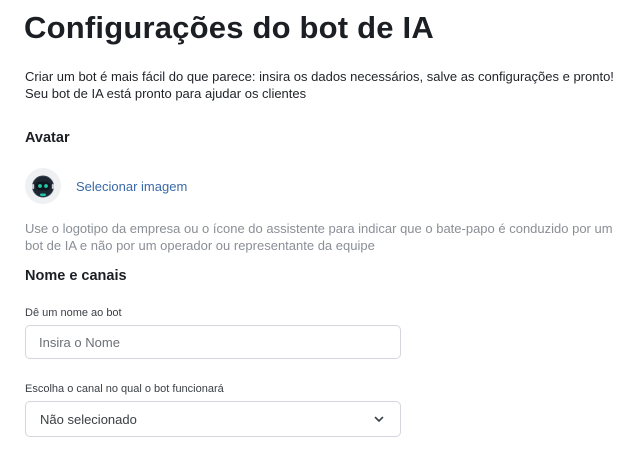 This screenshot has height=450, width=618. I want to click on robot-icon, so click(43, 186).